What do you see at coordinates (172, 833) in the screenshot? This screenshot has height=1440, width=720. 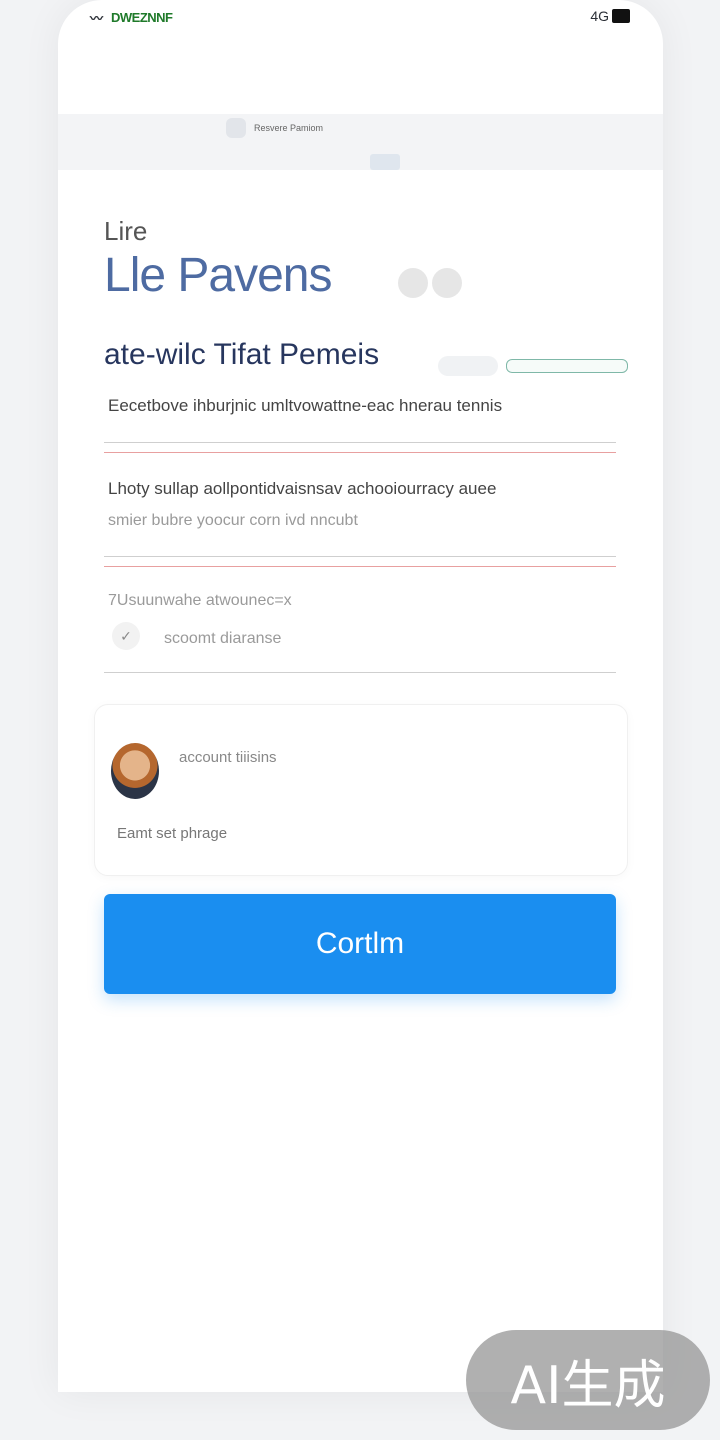 I see `phrase-label: Eamt set phrage` at bounding box center [172, 833].